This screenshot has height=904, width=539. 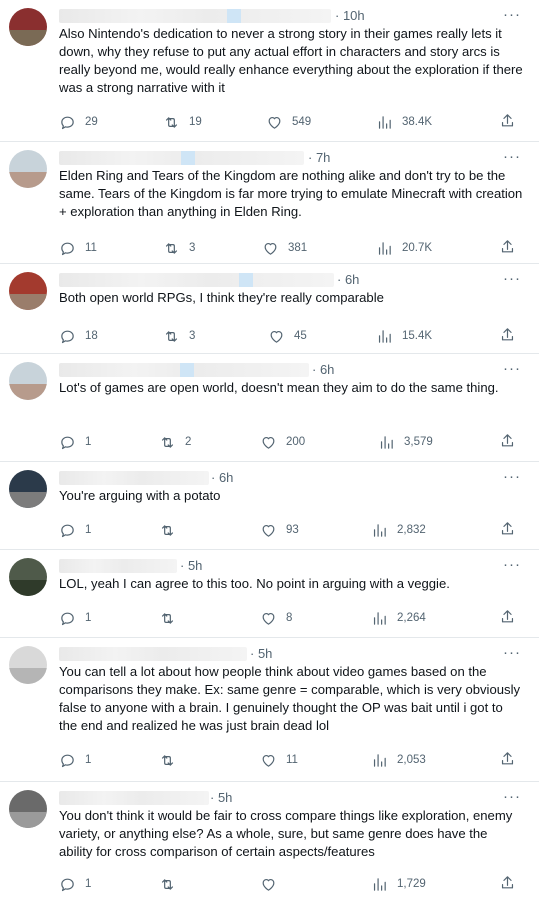 I want to click on views-button: 38.4K, so click(x=404, y=122).